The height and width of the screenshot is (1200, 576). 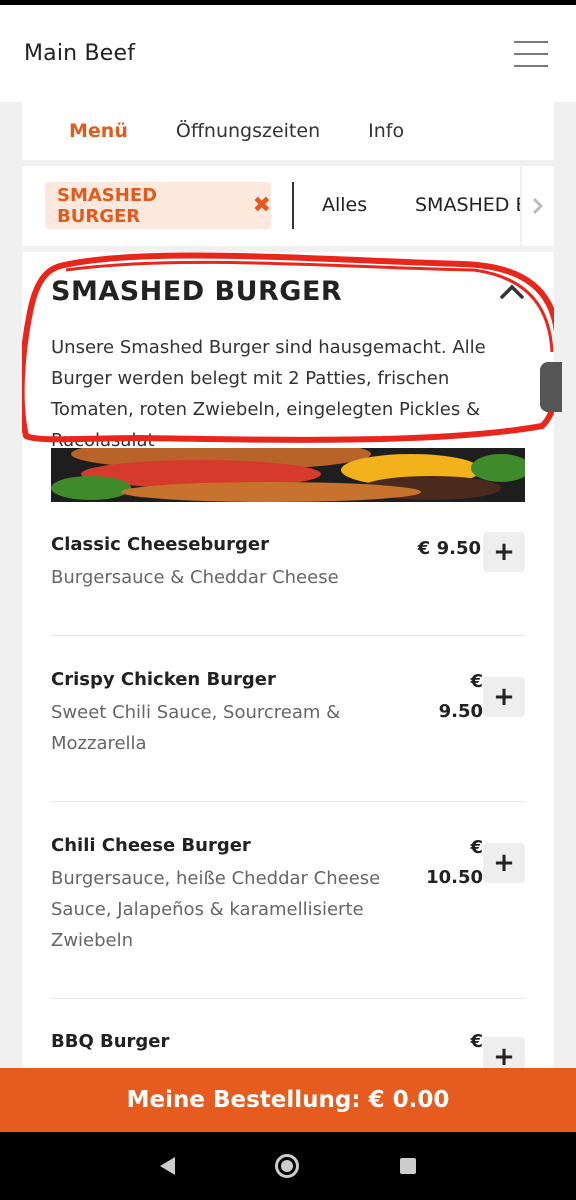 I want to click on tab-menu: Menü, so click(x=98, y=131).